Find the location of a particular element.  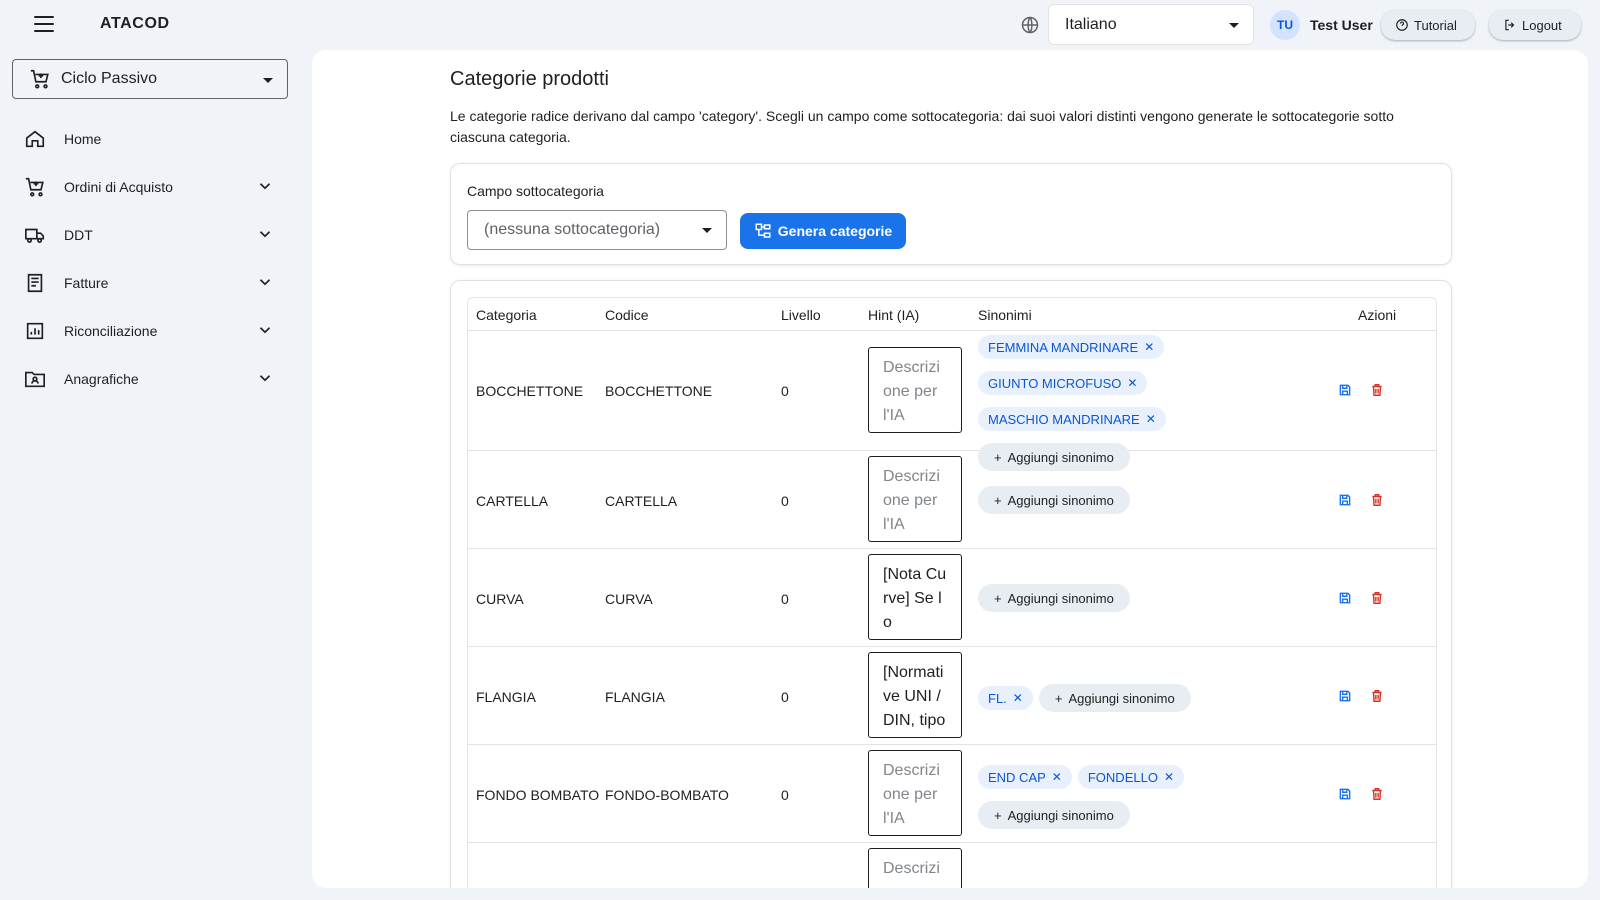

sidebar-item-label: Riconciliazione is located at coordinates (111, 331).